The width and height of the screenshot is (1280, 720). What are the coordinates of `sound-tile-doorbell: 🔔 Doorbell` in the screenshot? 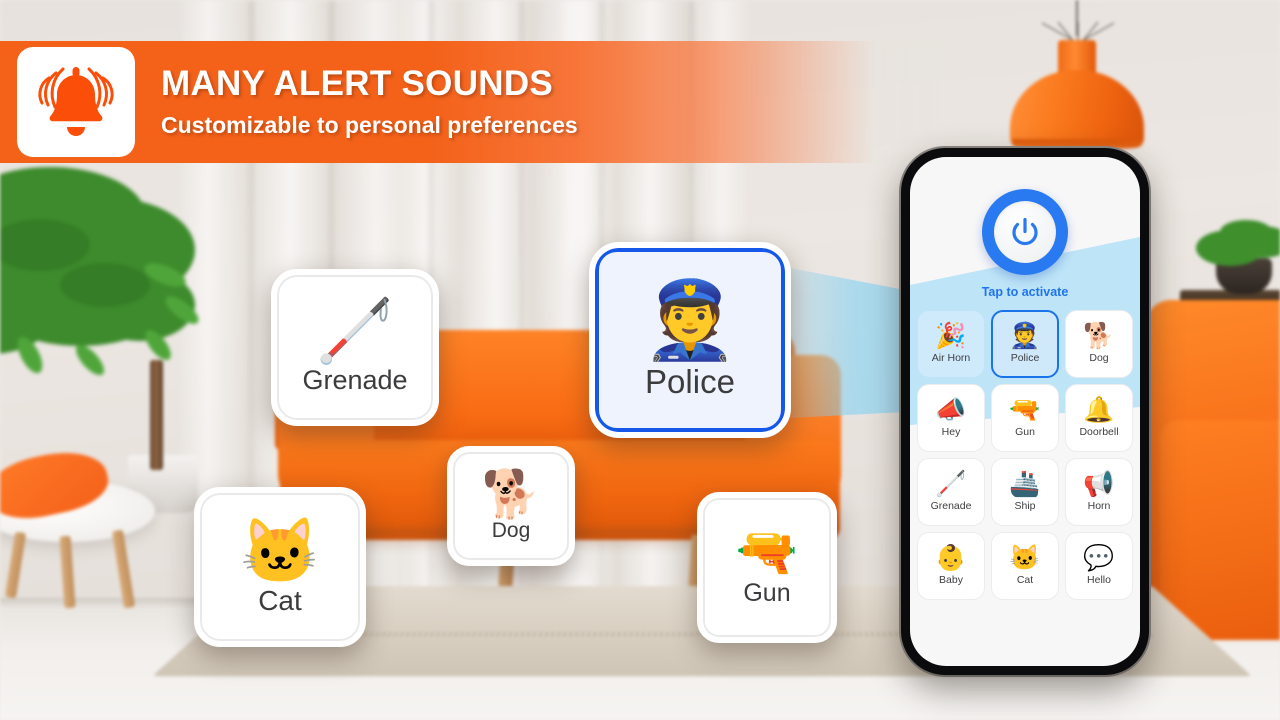 It's located at (1099, 418).